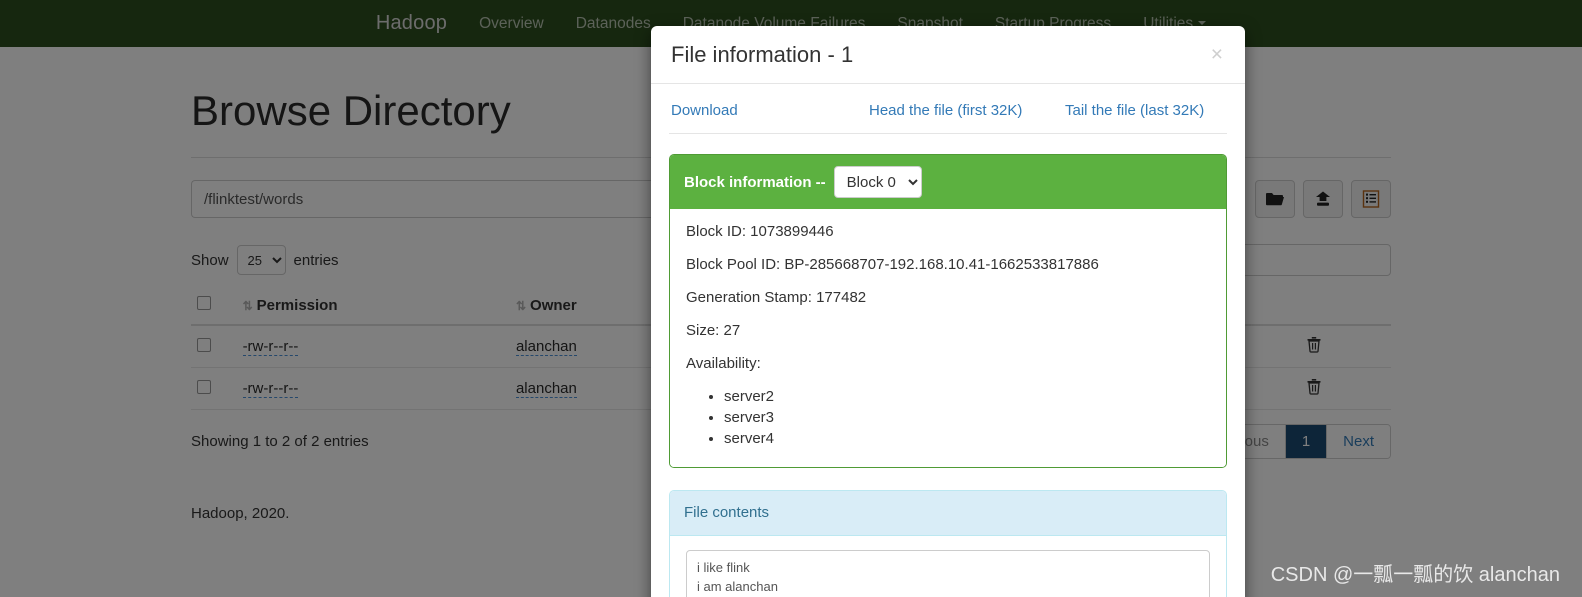 The height and width of the screenshot is (597, 1582). I want to click on list-item: server3, so click(967, 417).